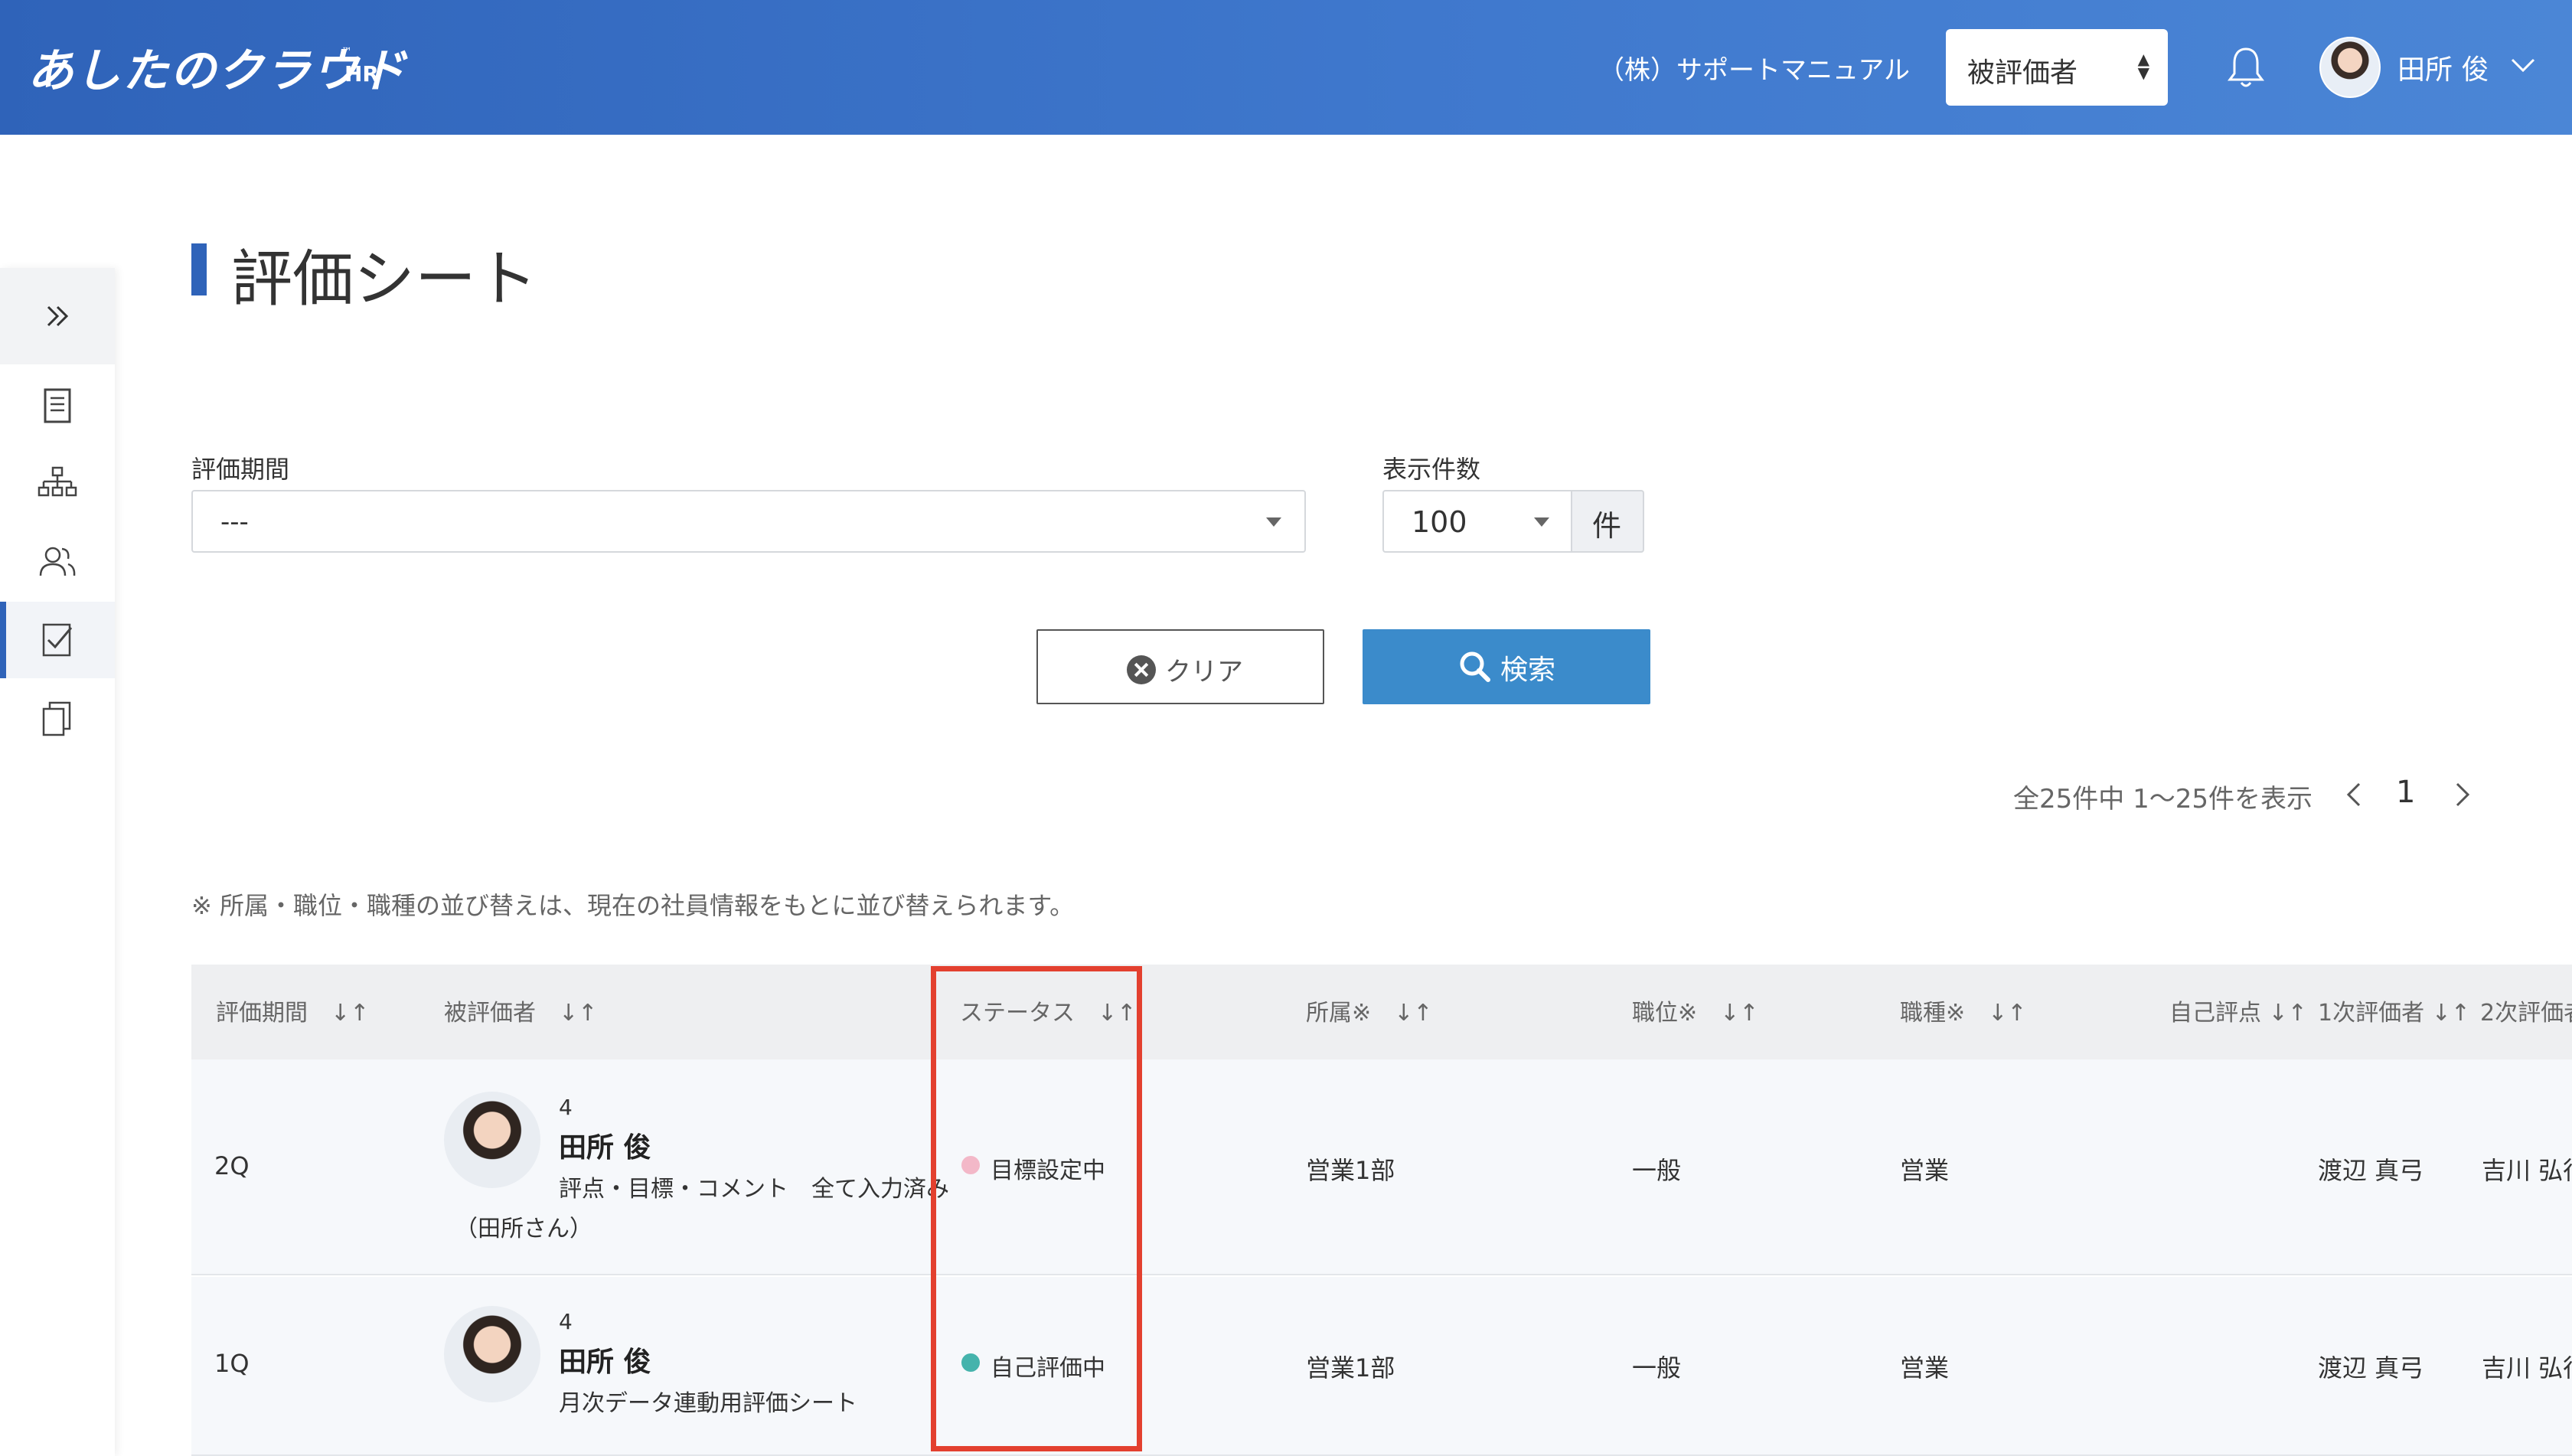 The height and width of the screenshot is (1456, 2572). What do you see at coordinates (708, 1401) in the screenshot?
I see `sheet-name: 月次データ連動用評価シート` at bounding box center [708, 1401].